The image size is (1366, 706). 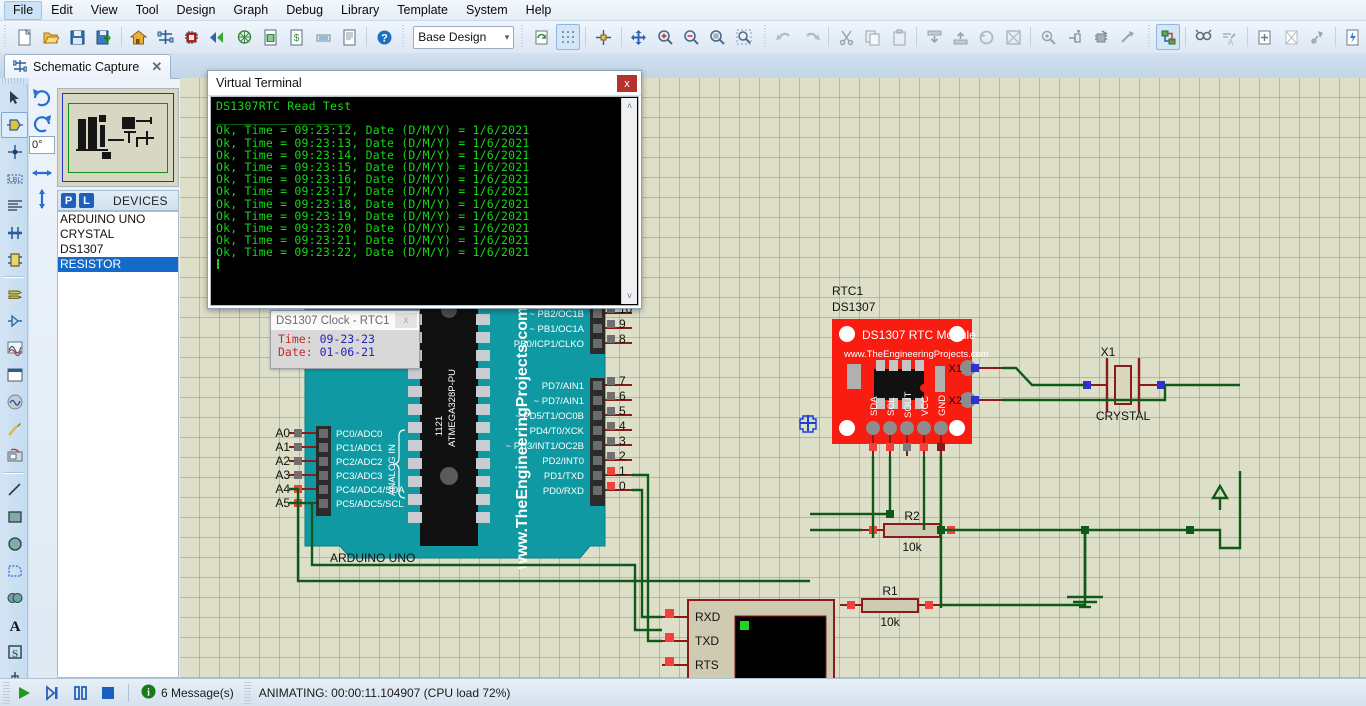 I want to click on undo-icon, so click(x=785, y=37).